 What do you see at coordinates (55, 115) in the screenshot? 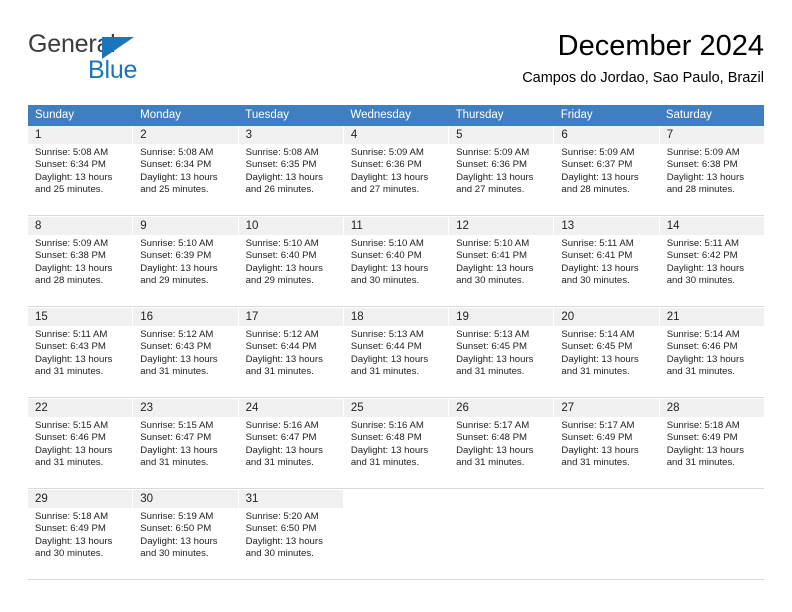
I see `weekday-sunday: Sunday` at bounding box center [55, 115].